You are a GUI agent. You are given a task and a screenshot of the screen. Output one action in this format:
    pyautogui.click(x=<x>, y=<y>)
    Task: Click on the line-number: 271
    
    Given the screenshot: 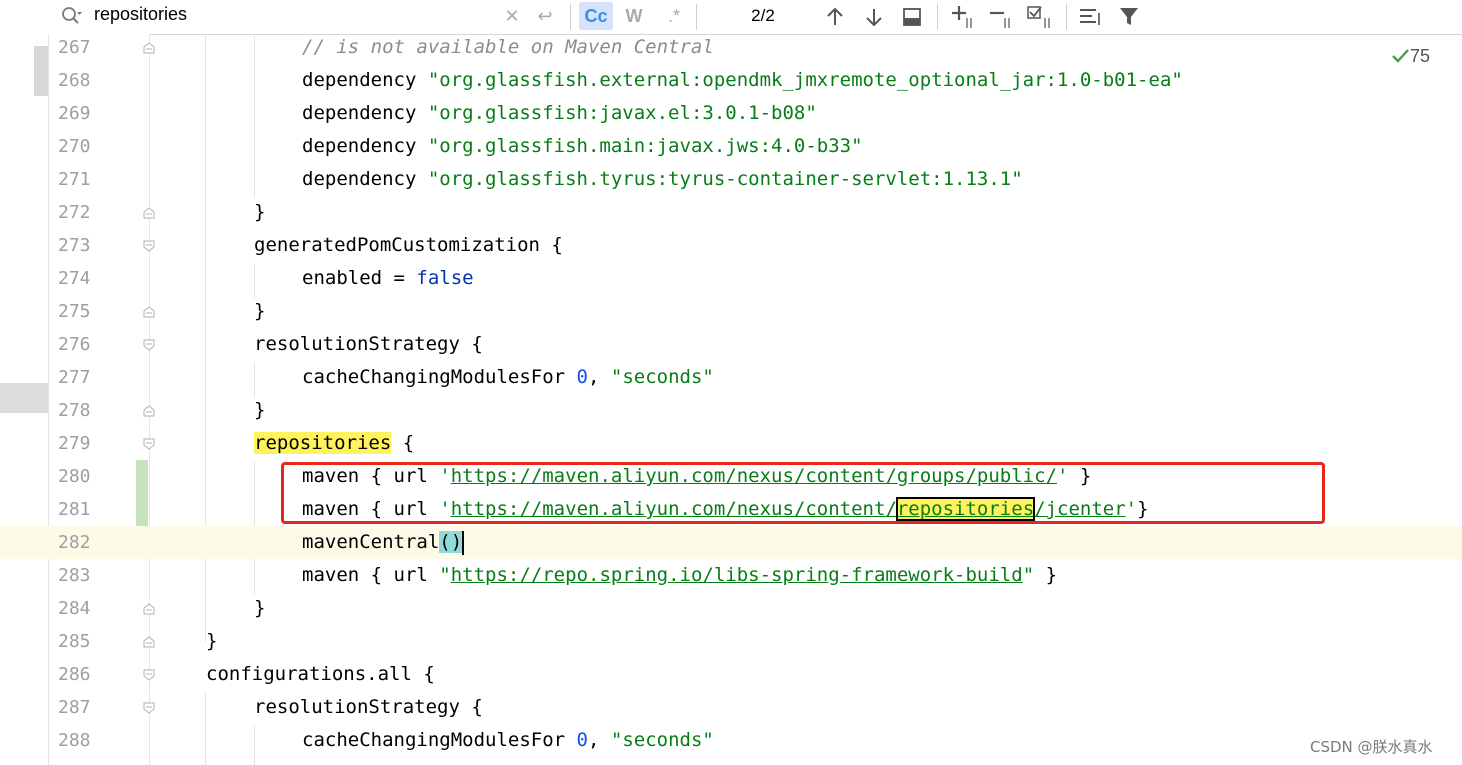 What is the action you would take?
    pyautogui.click(x=74, y=179)
    